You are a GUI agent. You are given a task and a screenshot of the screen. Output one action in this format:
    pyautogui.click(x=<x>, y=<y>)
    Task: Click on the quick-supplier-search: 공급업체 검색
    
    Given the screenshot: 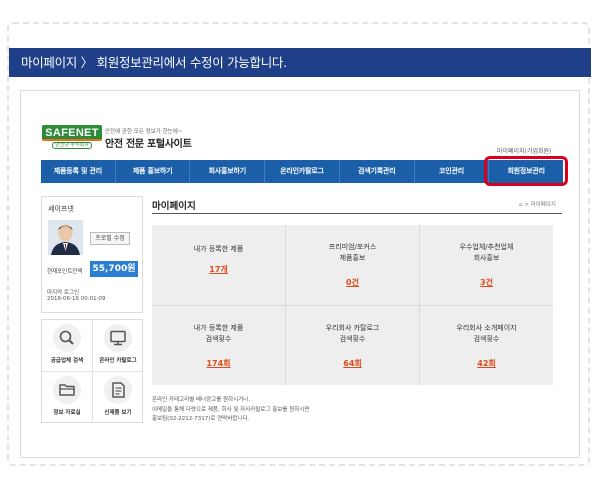 What is the action you would take?
    pyautogui.click(x=67, y=345)
    